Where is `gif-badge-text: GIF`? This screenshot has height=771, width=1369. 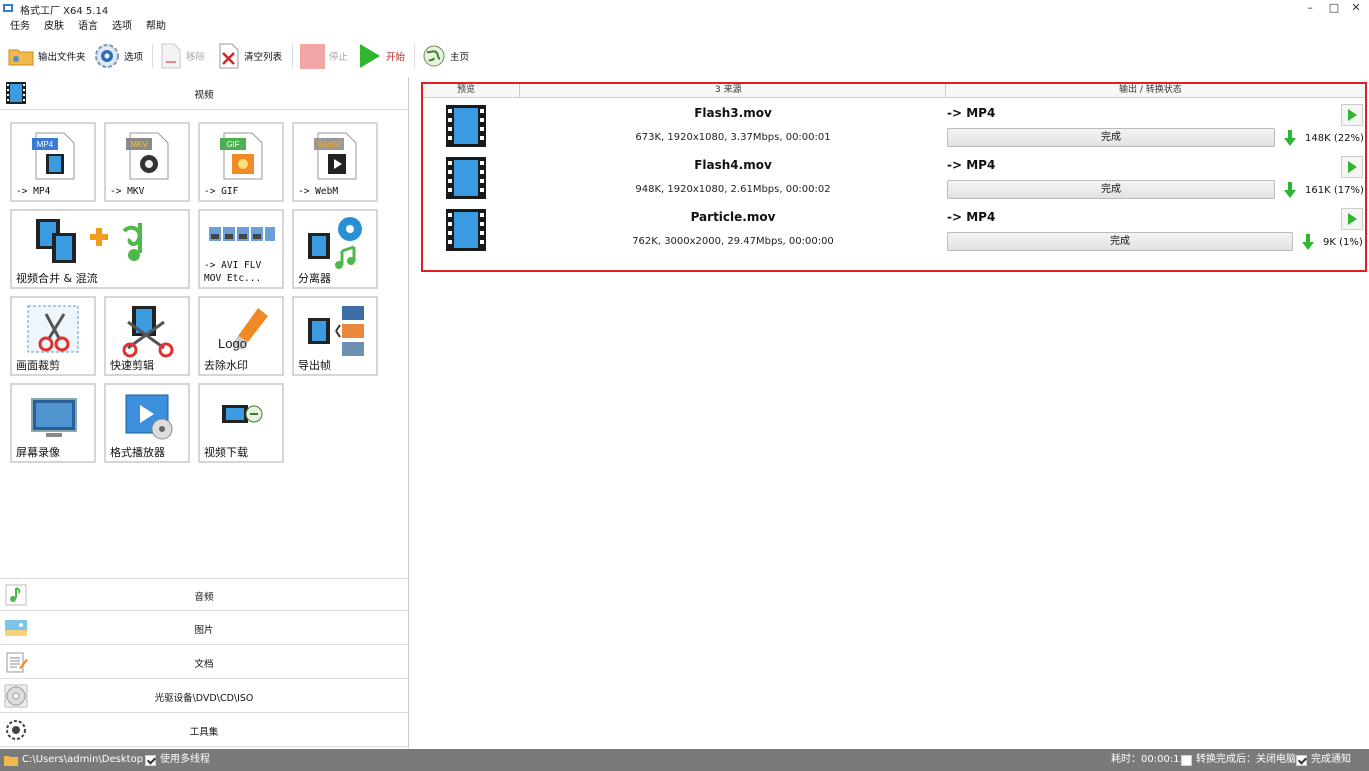 gif-badge-text: GIF is located at coordinates (232, 144).